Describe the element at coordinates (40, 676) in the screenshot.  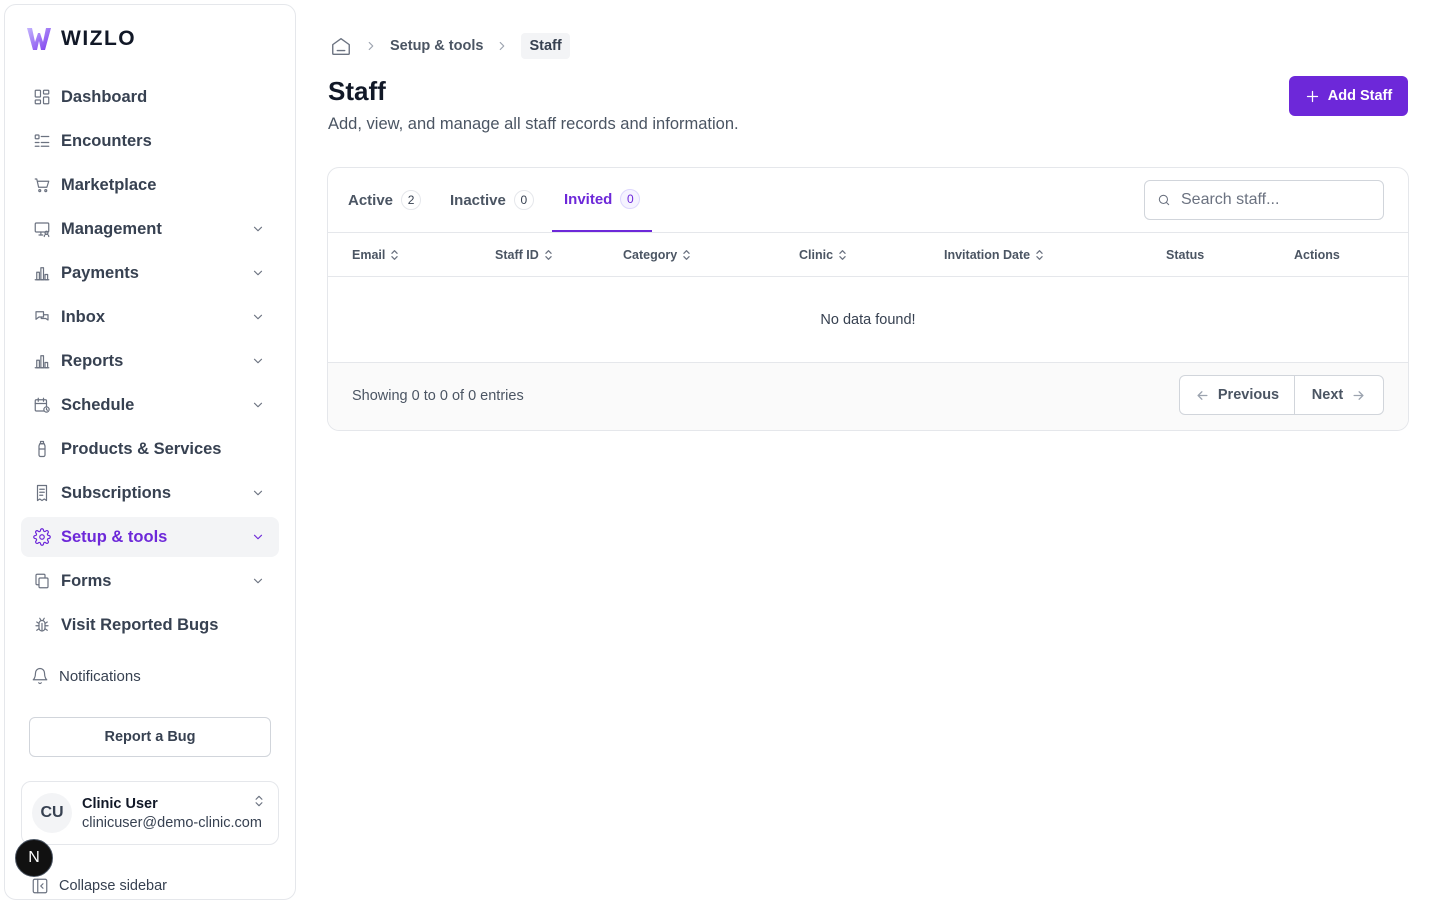
I see `bell-icon` at that location.